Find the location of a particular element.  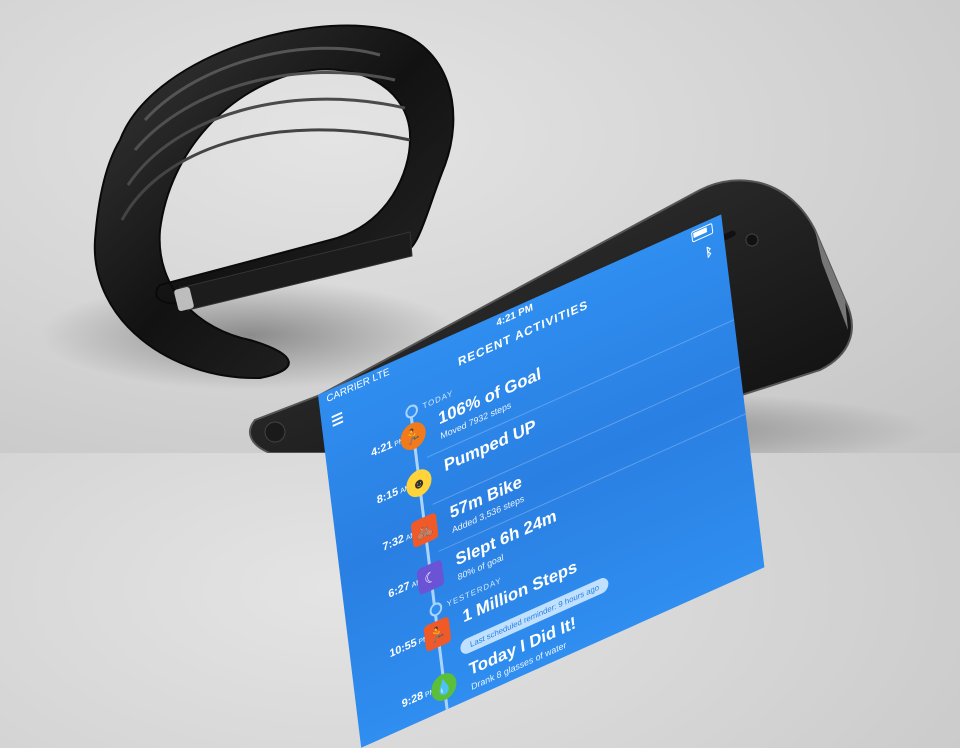

smiley-icon: ☻ is located at coordinates (418, 483).